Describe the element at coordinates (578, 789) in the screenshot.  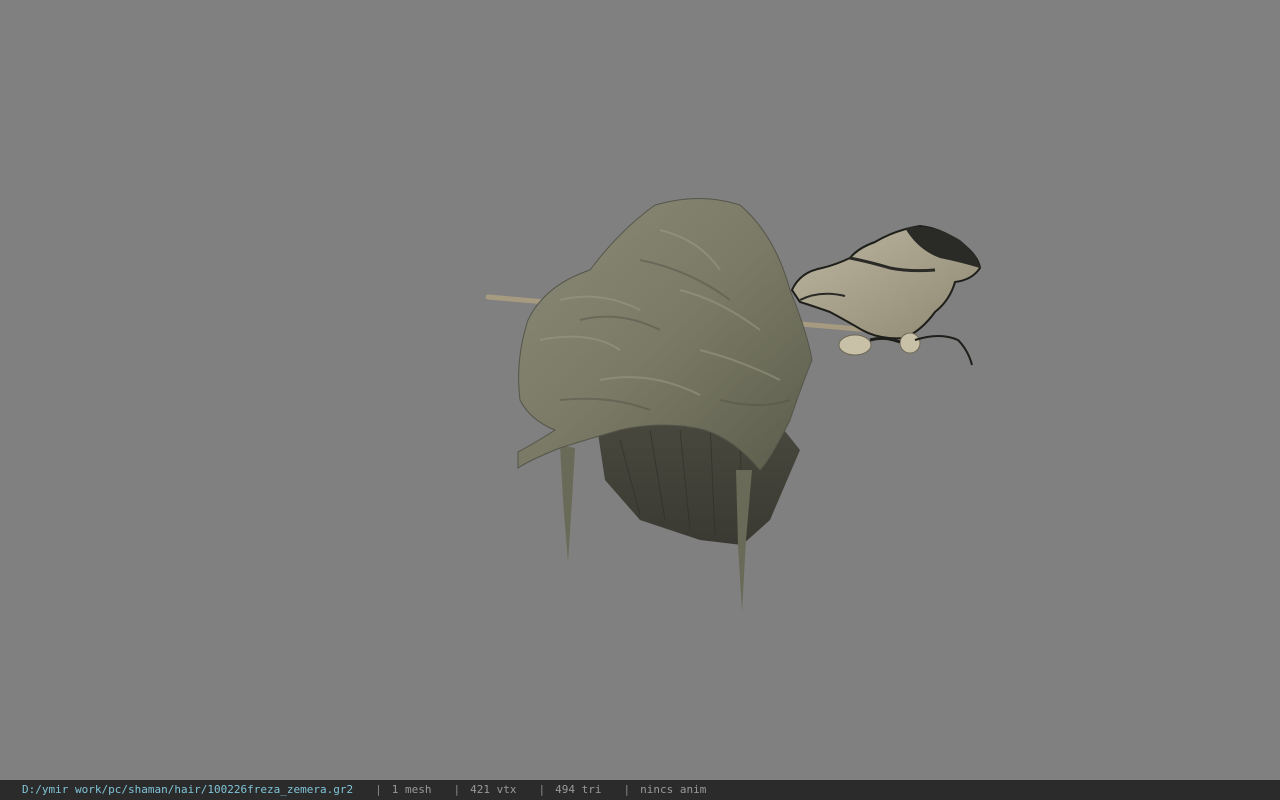
I see `triangle-count-label: 494 tri` at that location.